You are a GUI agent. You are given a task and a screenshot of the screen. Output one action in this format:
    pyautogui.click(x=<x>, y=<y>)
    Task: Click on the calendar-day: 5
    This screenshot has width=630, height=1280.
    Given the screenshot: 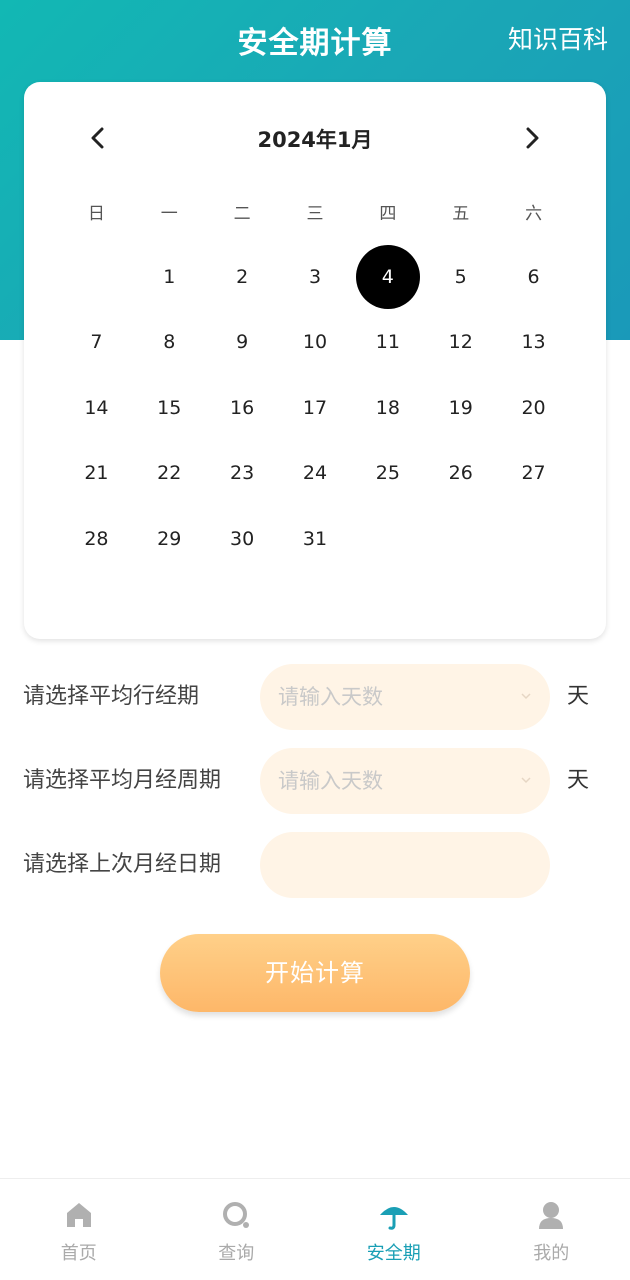 What is the action you would take?
    pyautogui.click(x=460, y=277)
    